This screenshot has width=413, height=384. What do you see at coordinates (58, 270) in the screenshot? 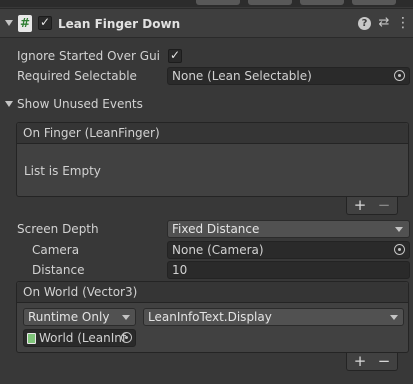
I see `distance-label: Distance` at bounding box center [58, 270].